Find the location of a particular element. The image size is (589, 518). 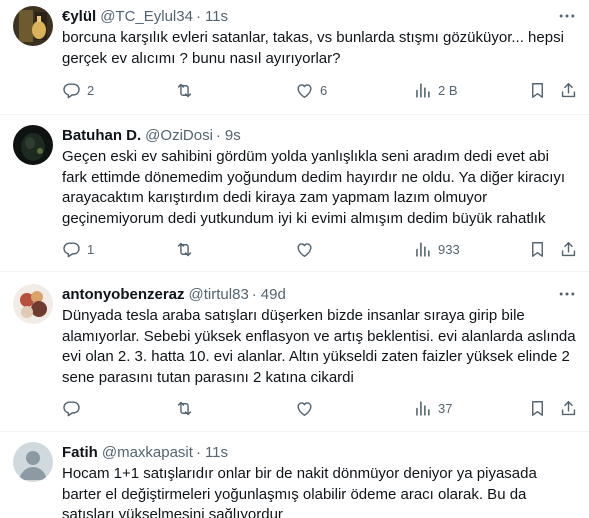

views-count: 933 is located at coordinates (449, 249).